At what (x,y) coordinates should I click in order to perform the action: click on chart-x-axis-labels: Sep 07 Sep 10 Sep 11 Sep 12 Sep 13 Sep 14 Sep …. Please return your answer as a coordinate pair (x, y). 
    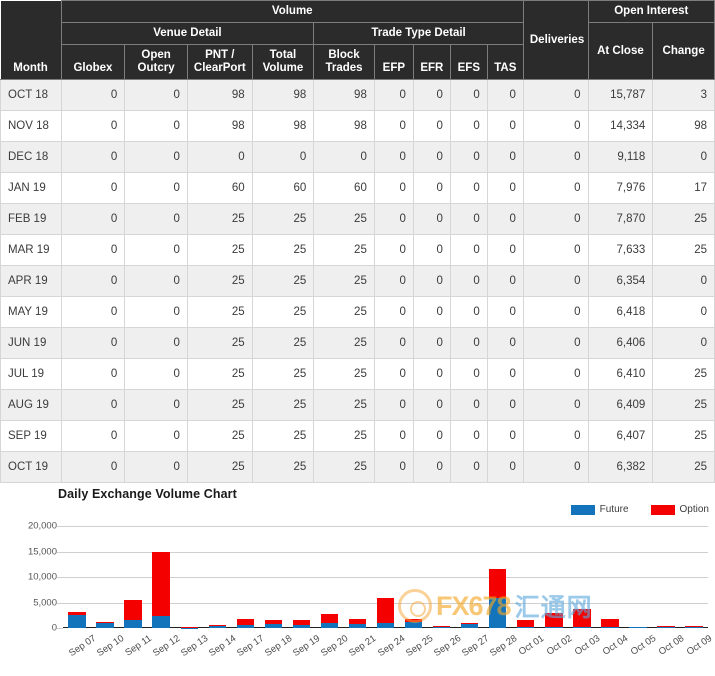
    Looking at the image, I should click on (388, 650).